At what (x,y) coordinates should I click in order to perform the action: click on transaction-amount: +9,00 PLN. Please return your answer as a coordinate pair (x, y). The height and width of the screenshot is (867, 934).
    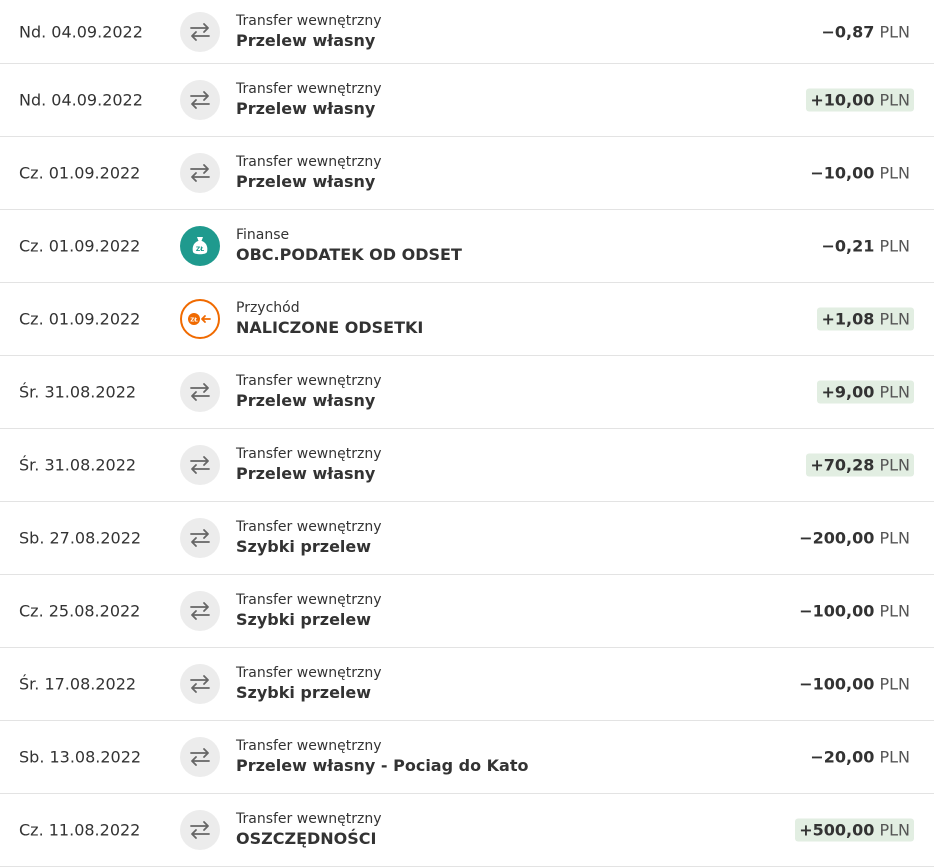
    Looking at the image, I should click on (865, 392).